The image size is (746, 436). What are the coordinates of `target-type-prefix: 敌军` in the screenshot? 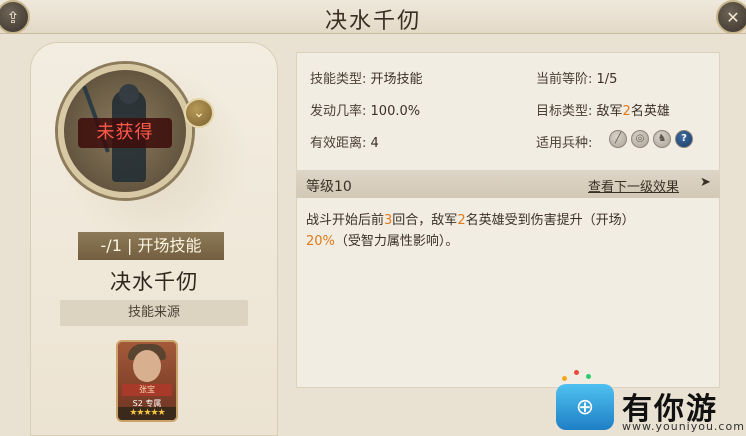 It's located at (609, 111).